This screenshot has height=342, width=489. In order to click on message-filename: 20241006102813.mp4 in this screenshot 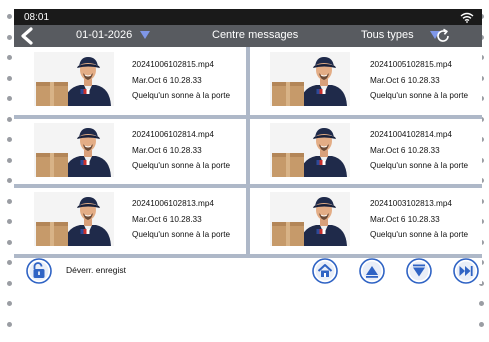, I will do `click(173, 203)`.